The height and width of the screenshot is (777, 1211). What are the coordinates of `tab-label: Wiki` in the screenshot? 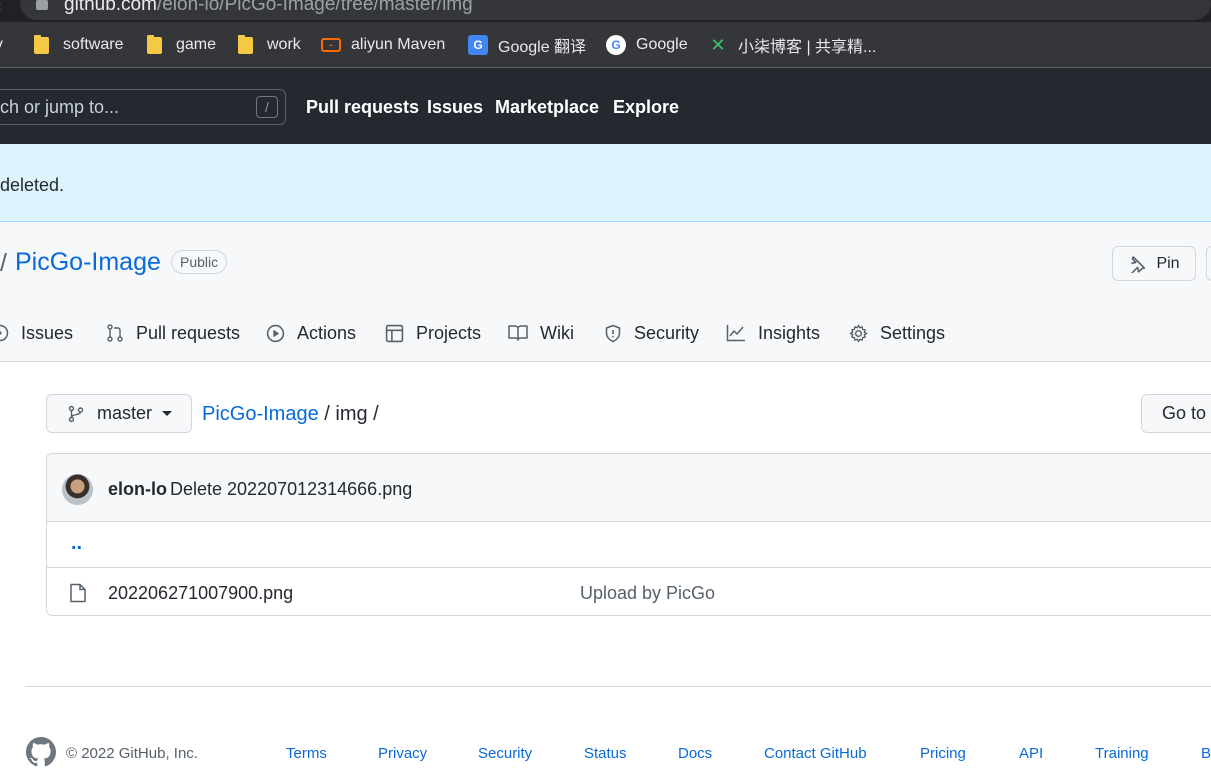 It's located at (557, 332).